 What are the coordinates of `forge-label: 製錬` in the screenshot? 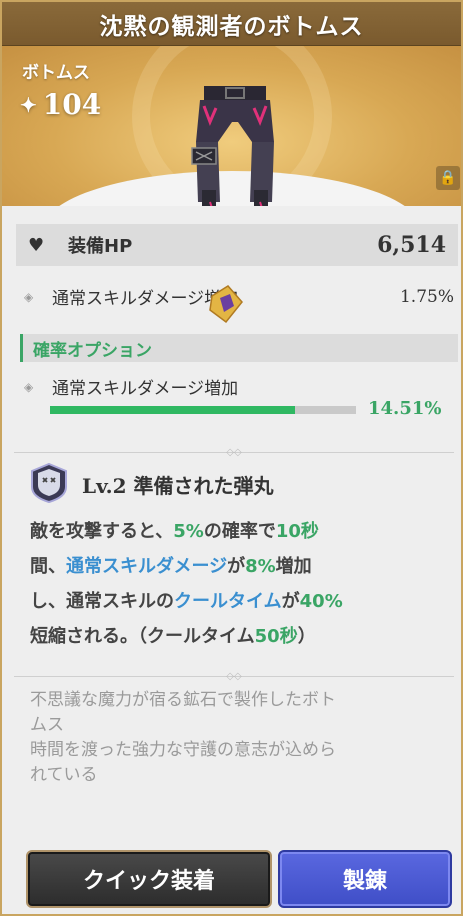 It's located at (364, 881).